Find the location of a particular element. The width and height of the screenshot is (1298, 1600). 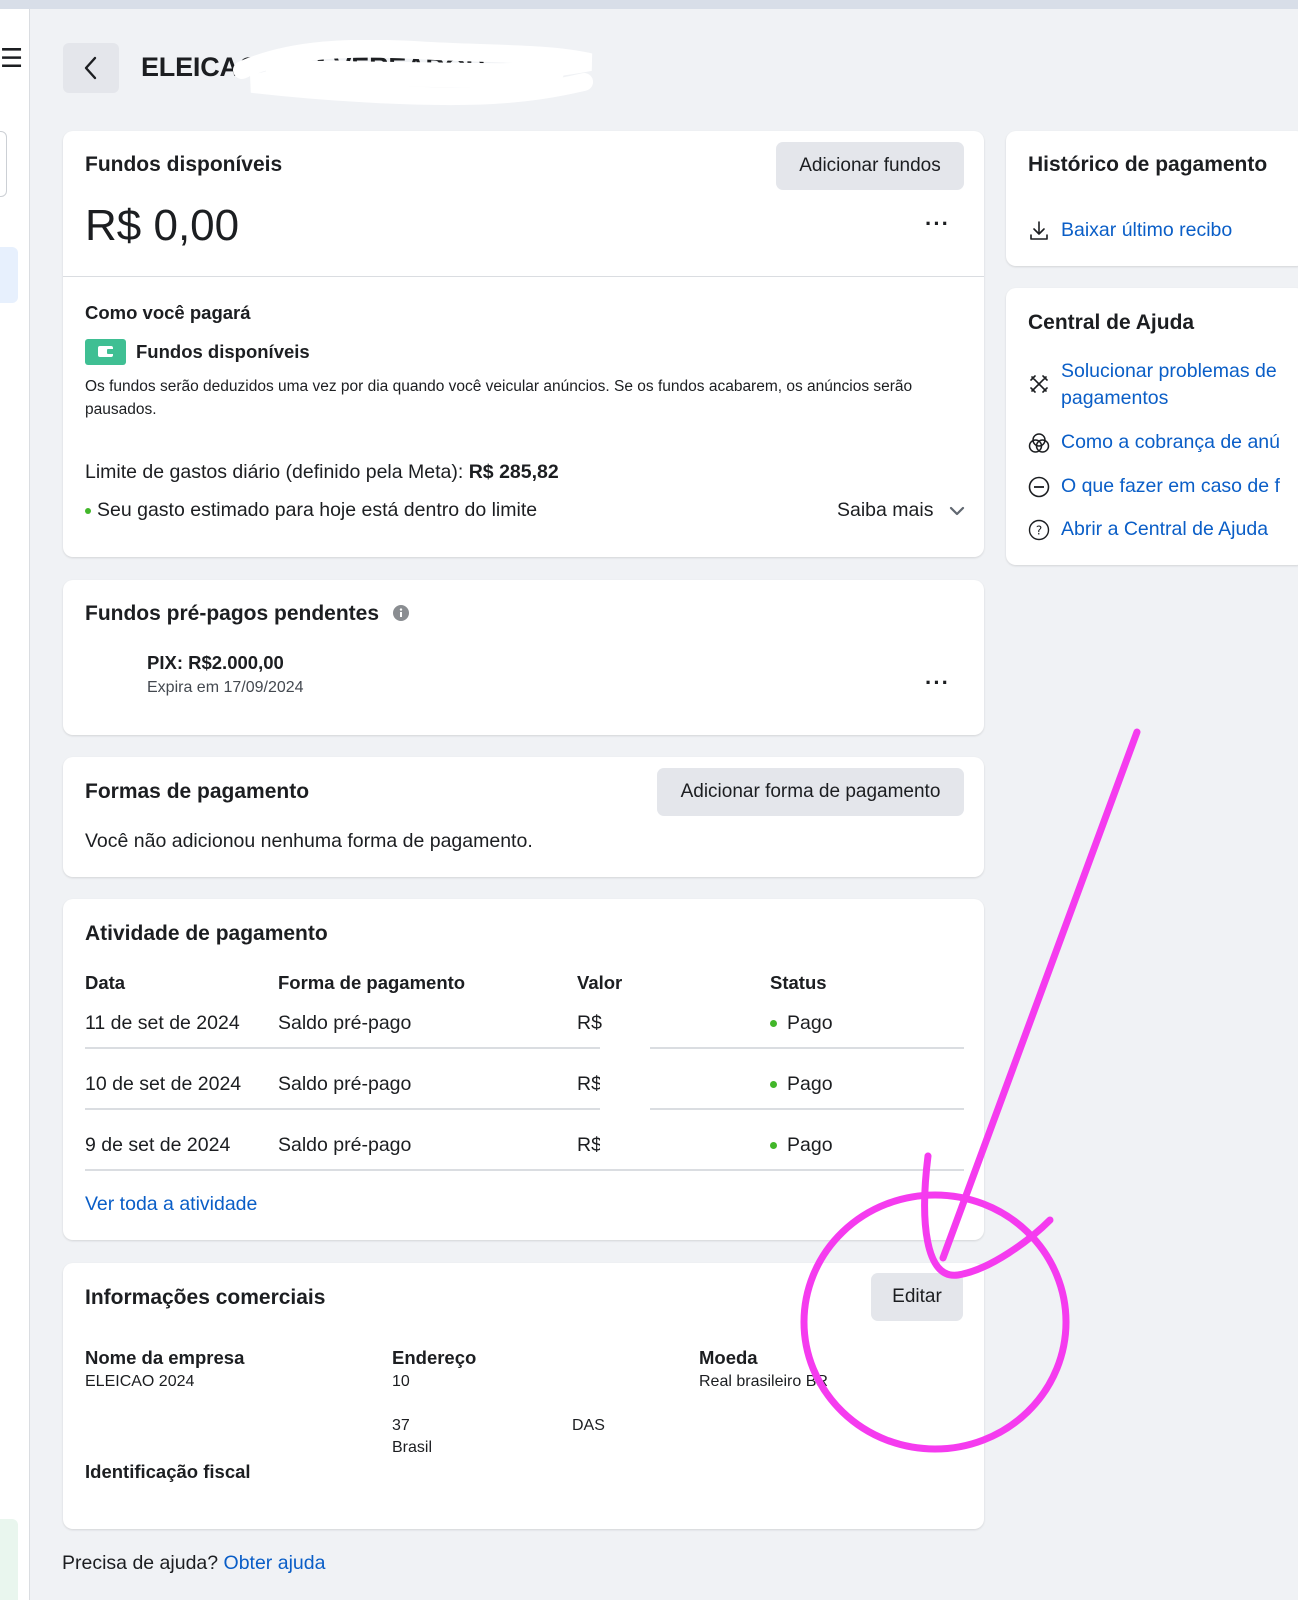

more-options-icon: ··· is located at coordinates (937, 224).